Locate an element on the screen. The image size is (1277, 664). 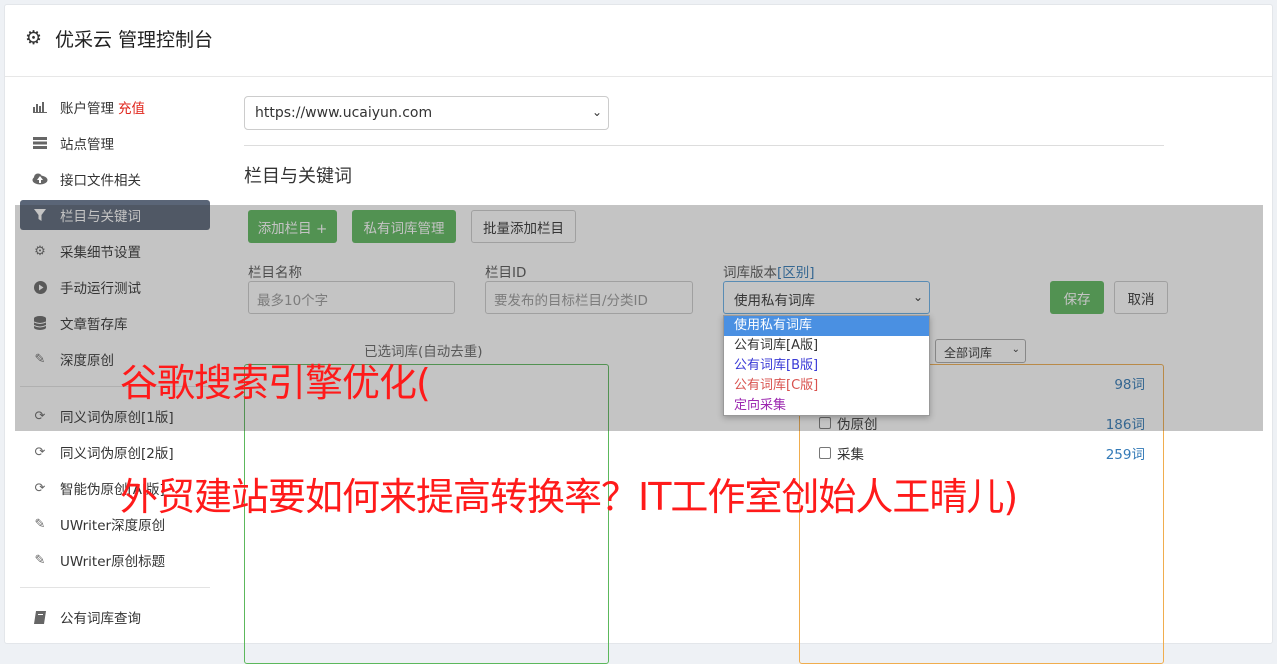
dropdown-option-c: 公有词库[C版] is located at coordinates (826, 386).